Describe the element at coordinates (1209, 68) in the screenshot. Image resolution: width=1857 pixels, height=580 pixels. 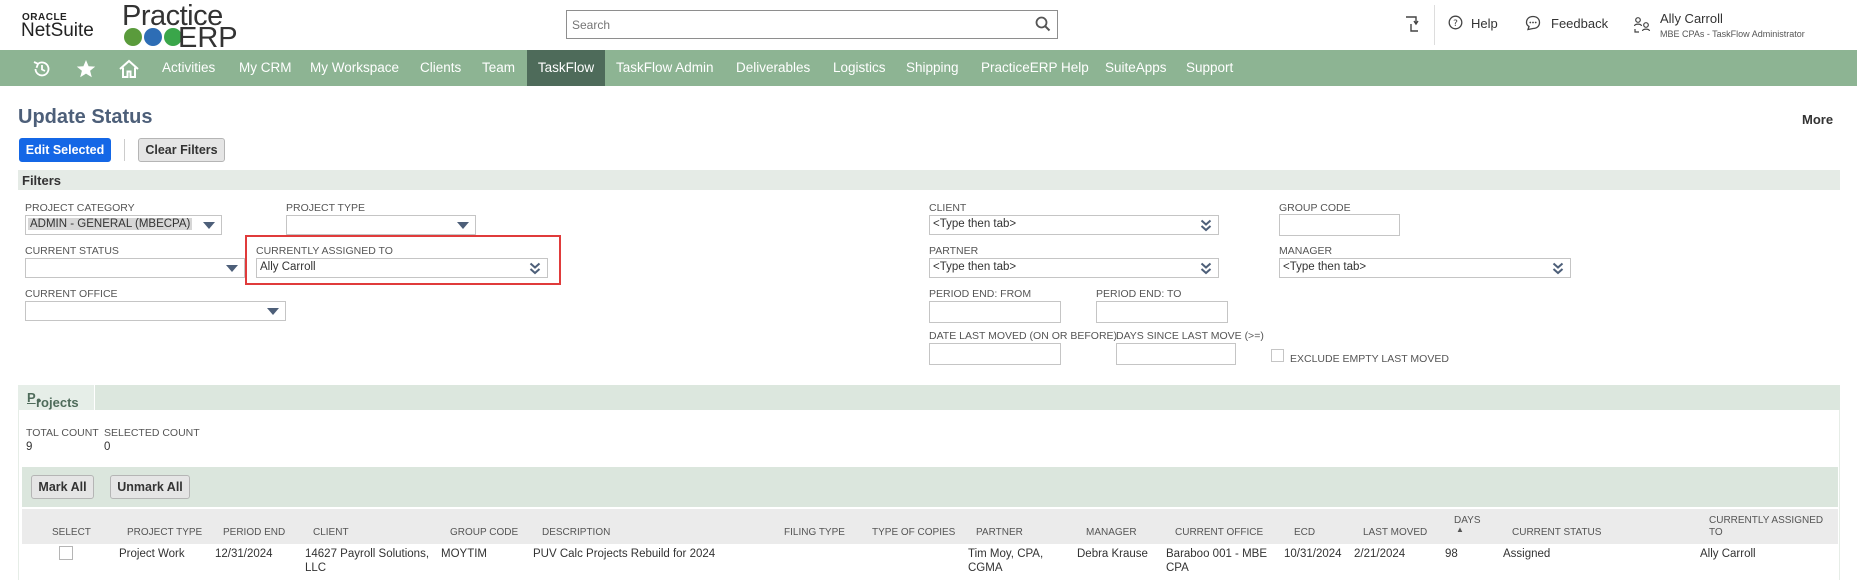
I see `nav-support: Support` at that location.